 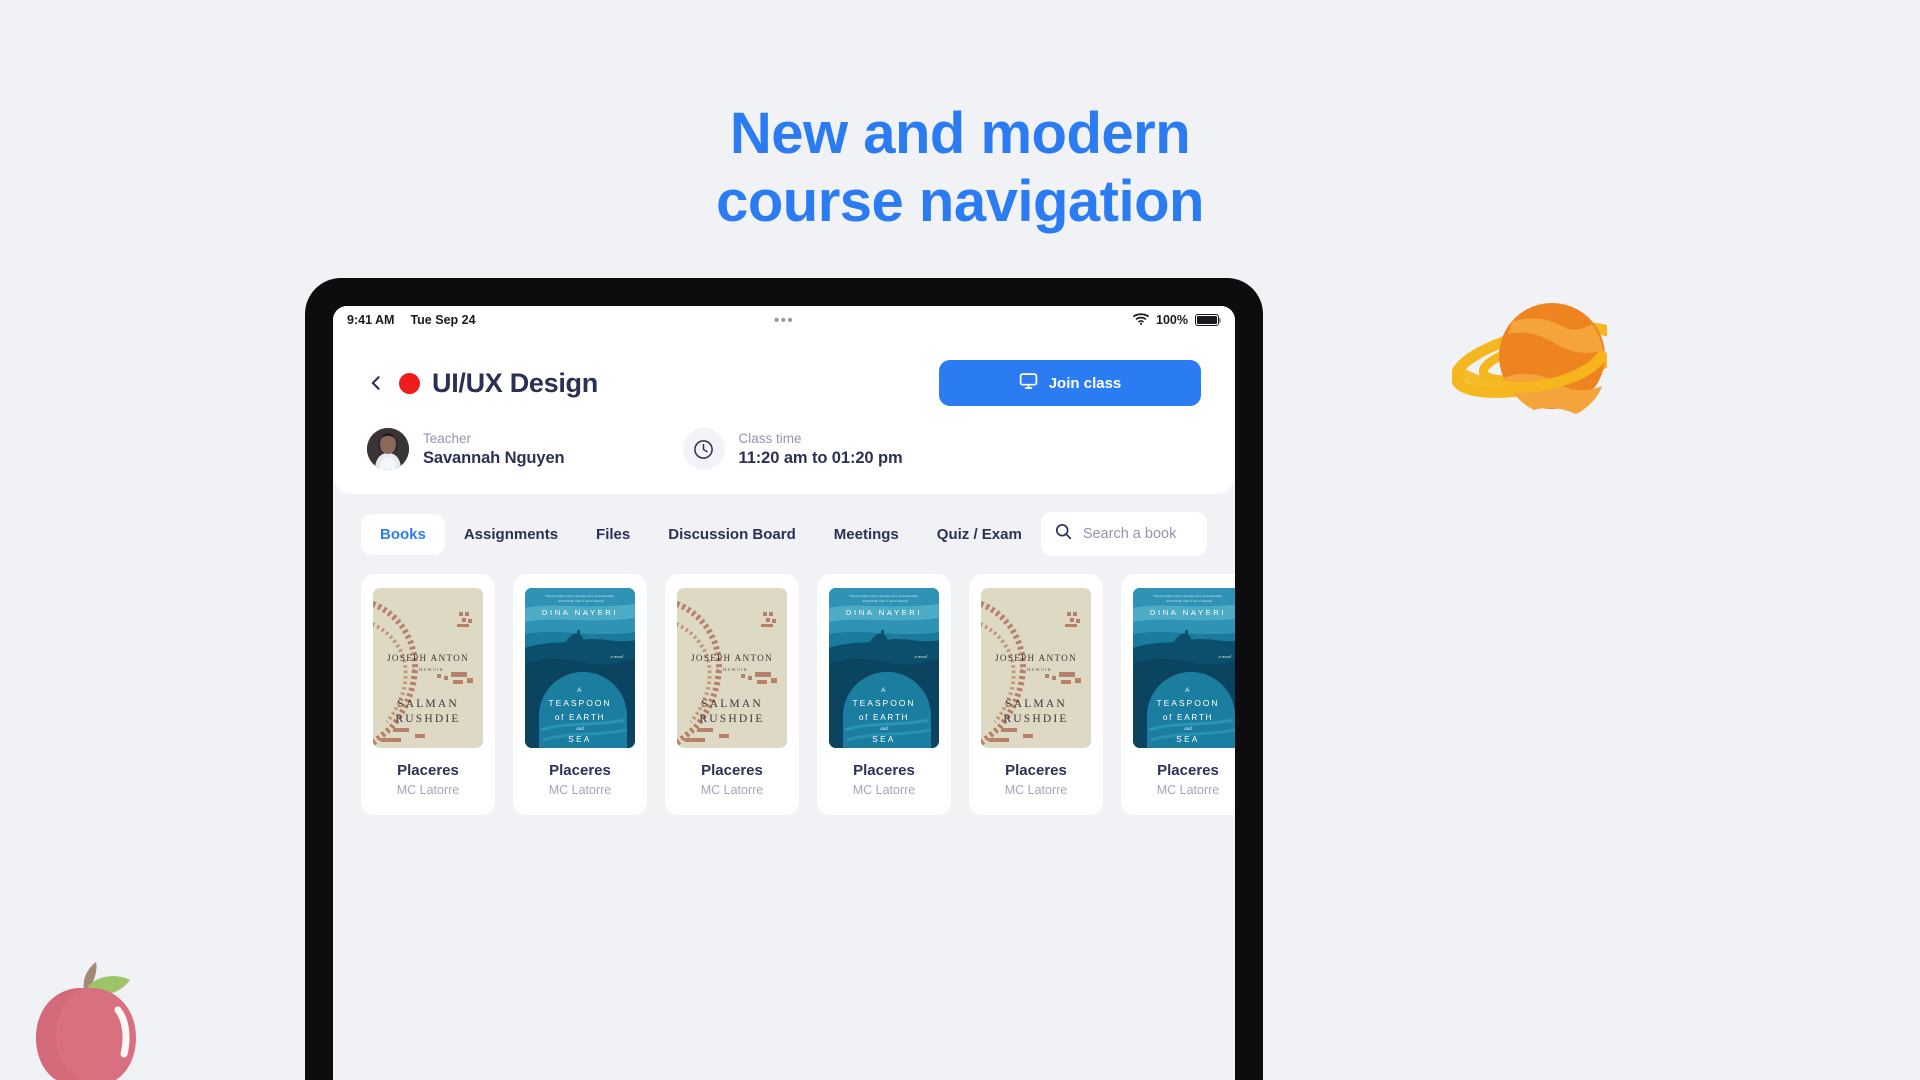 What do you see at coordinates (866, 534) in the screenshot?
I see `tab-meetings: Meetings` at bounding box center [866, 534].